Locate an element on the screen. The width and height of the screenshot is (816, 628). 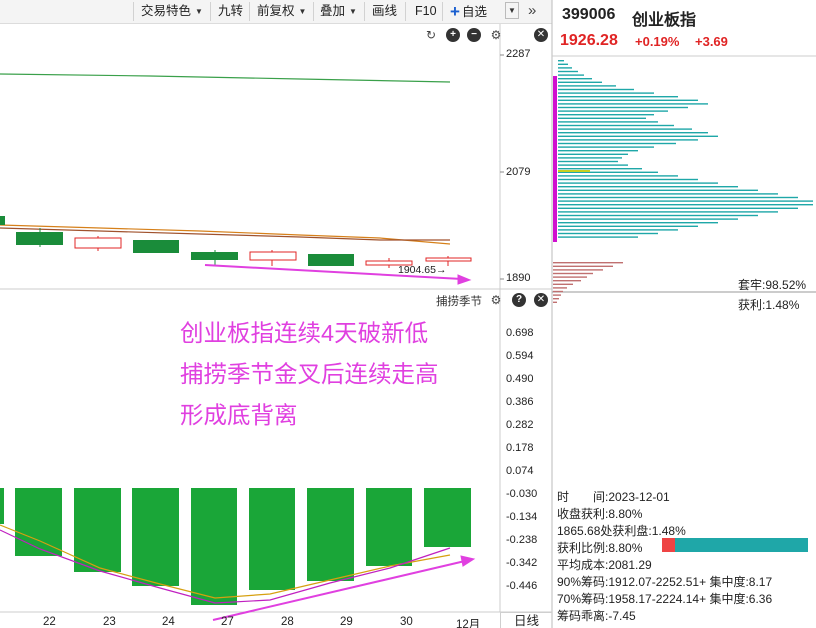
ma-orange-line is located at coordinates (225, 234).